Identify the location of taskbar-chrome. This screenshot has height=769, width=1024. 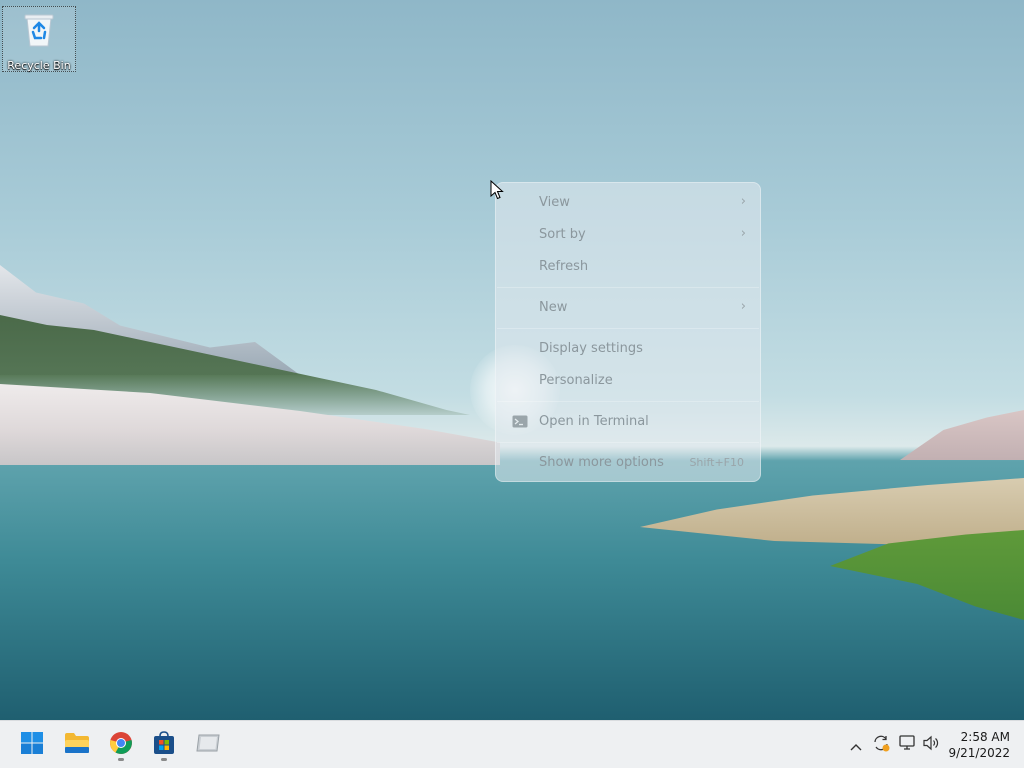
(121, 745).